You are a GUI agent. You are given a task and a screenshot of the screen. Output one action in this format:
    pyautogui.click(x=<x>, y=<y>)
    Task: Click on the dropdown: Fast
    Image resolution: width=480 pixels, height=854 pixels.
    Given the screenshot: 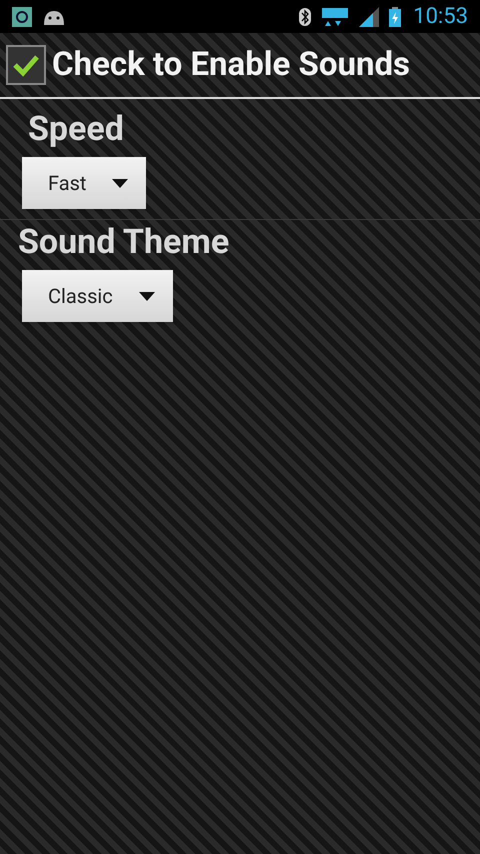 What is the action you would take?
    pyautogui.click(x=84, y=183)
    